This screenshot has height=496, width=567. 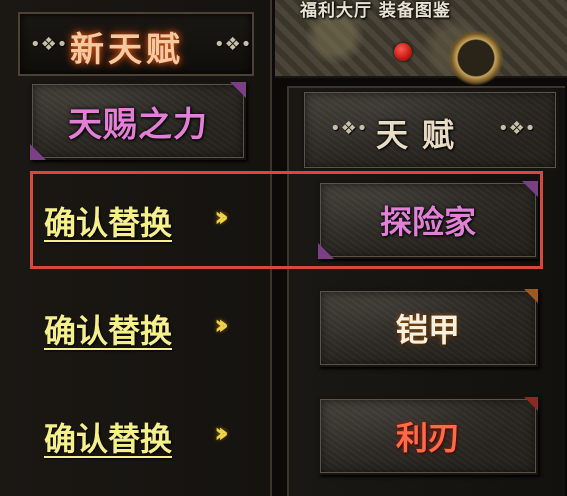 I want to click on talent-explorer-label: 探险家, so click(x=427, y=222).